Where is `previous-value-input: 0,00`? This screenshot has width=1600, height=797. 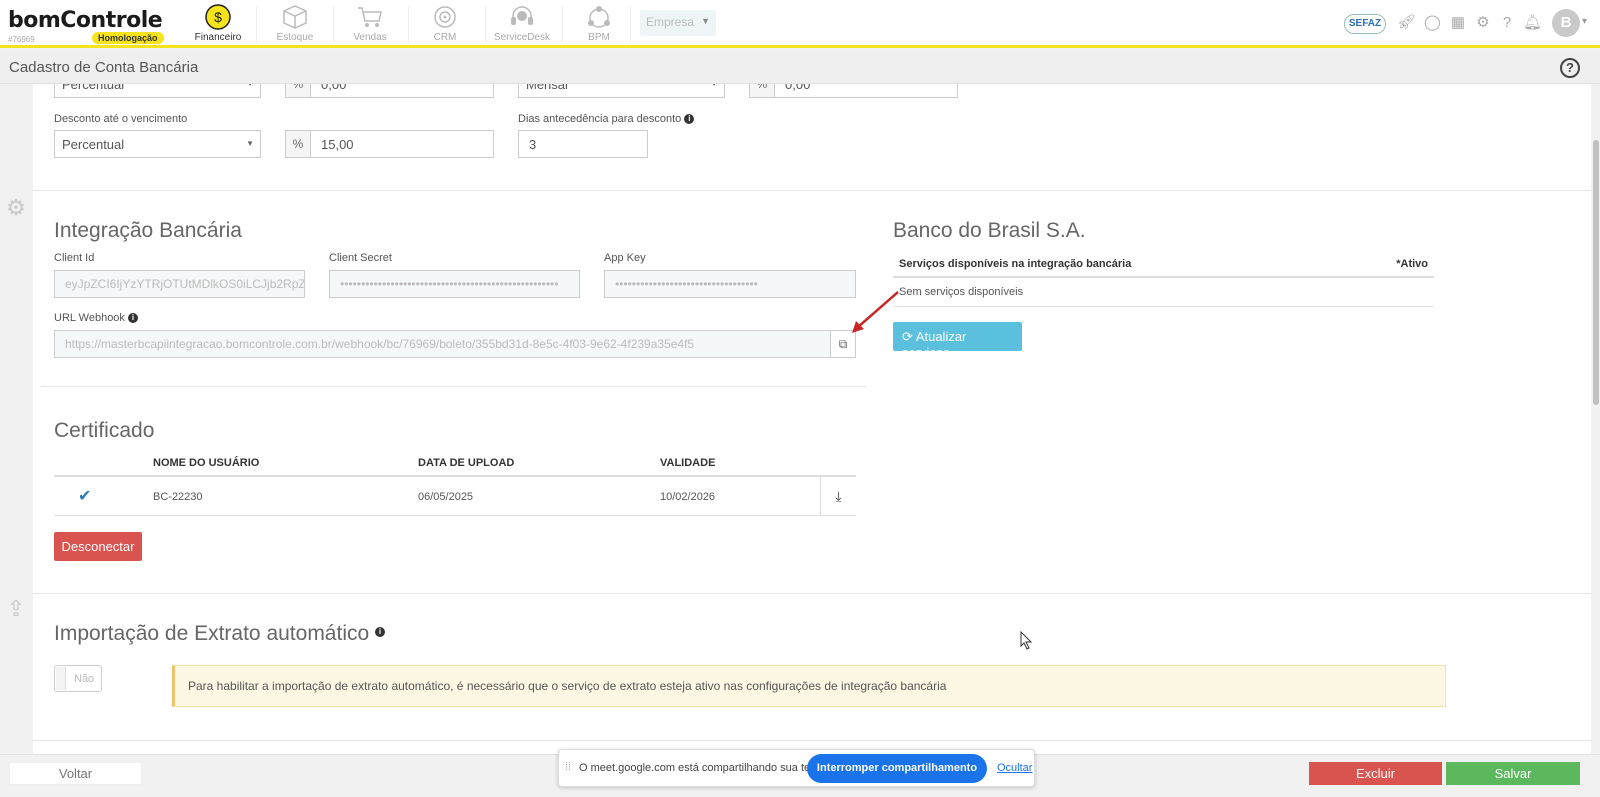
previous-value-input: 0,00 is located at coordinates (402, 91).